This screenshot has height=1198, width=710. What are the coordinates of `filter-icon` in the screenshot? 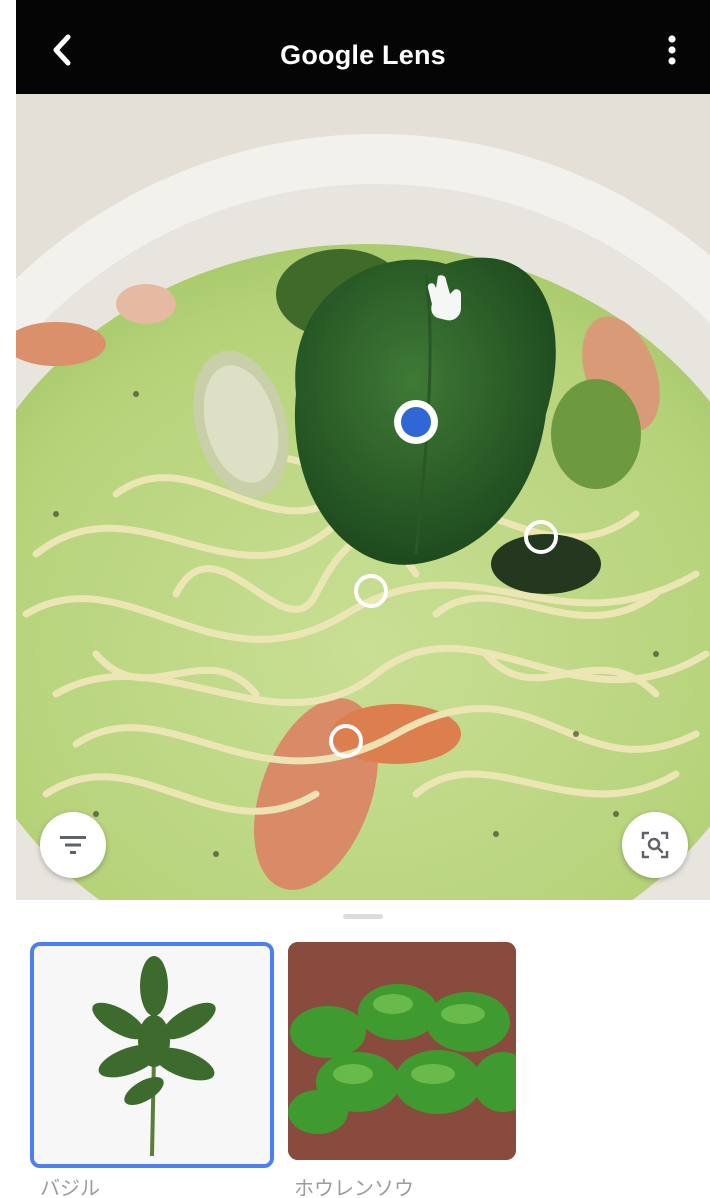 It's located at (73, 845).